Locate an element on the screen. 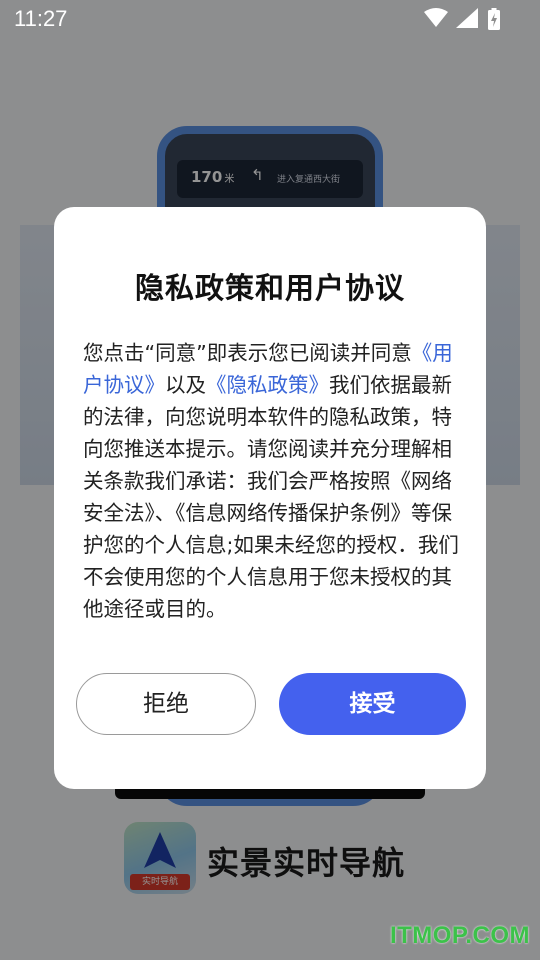 The image size is (540, 960). status-time: 11:27 is located at coordinates (41, 18).